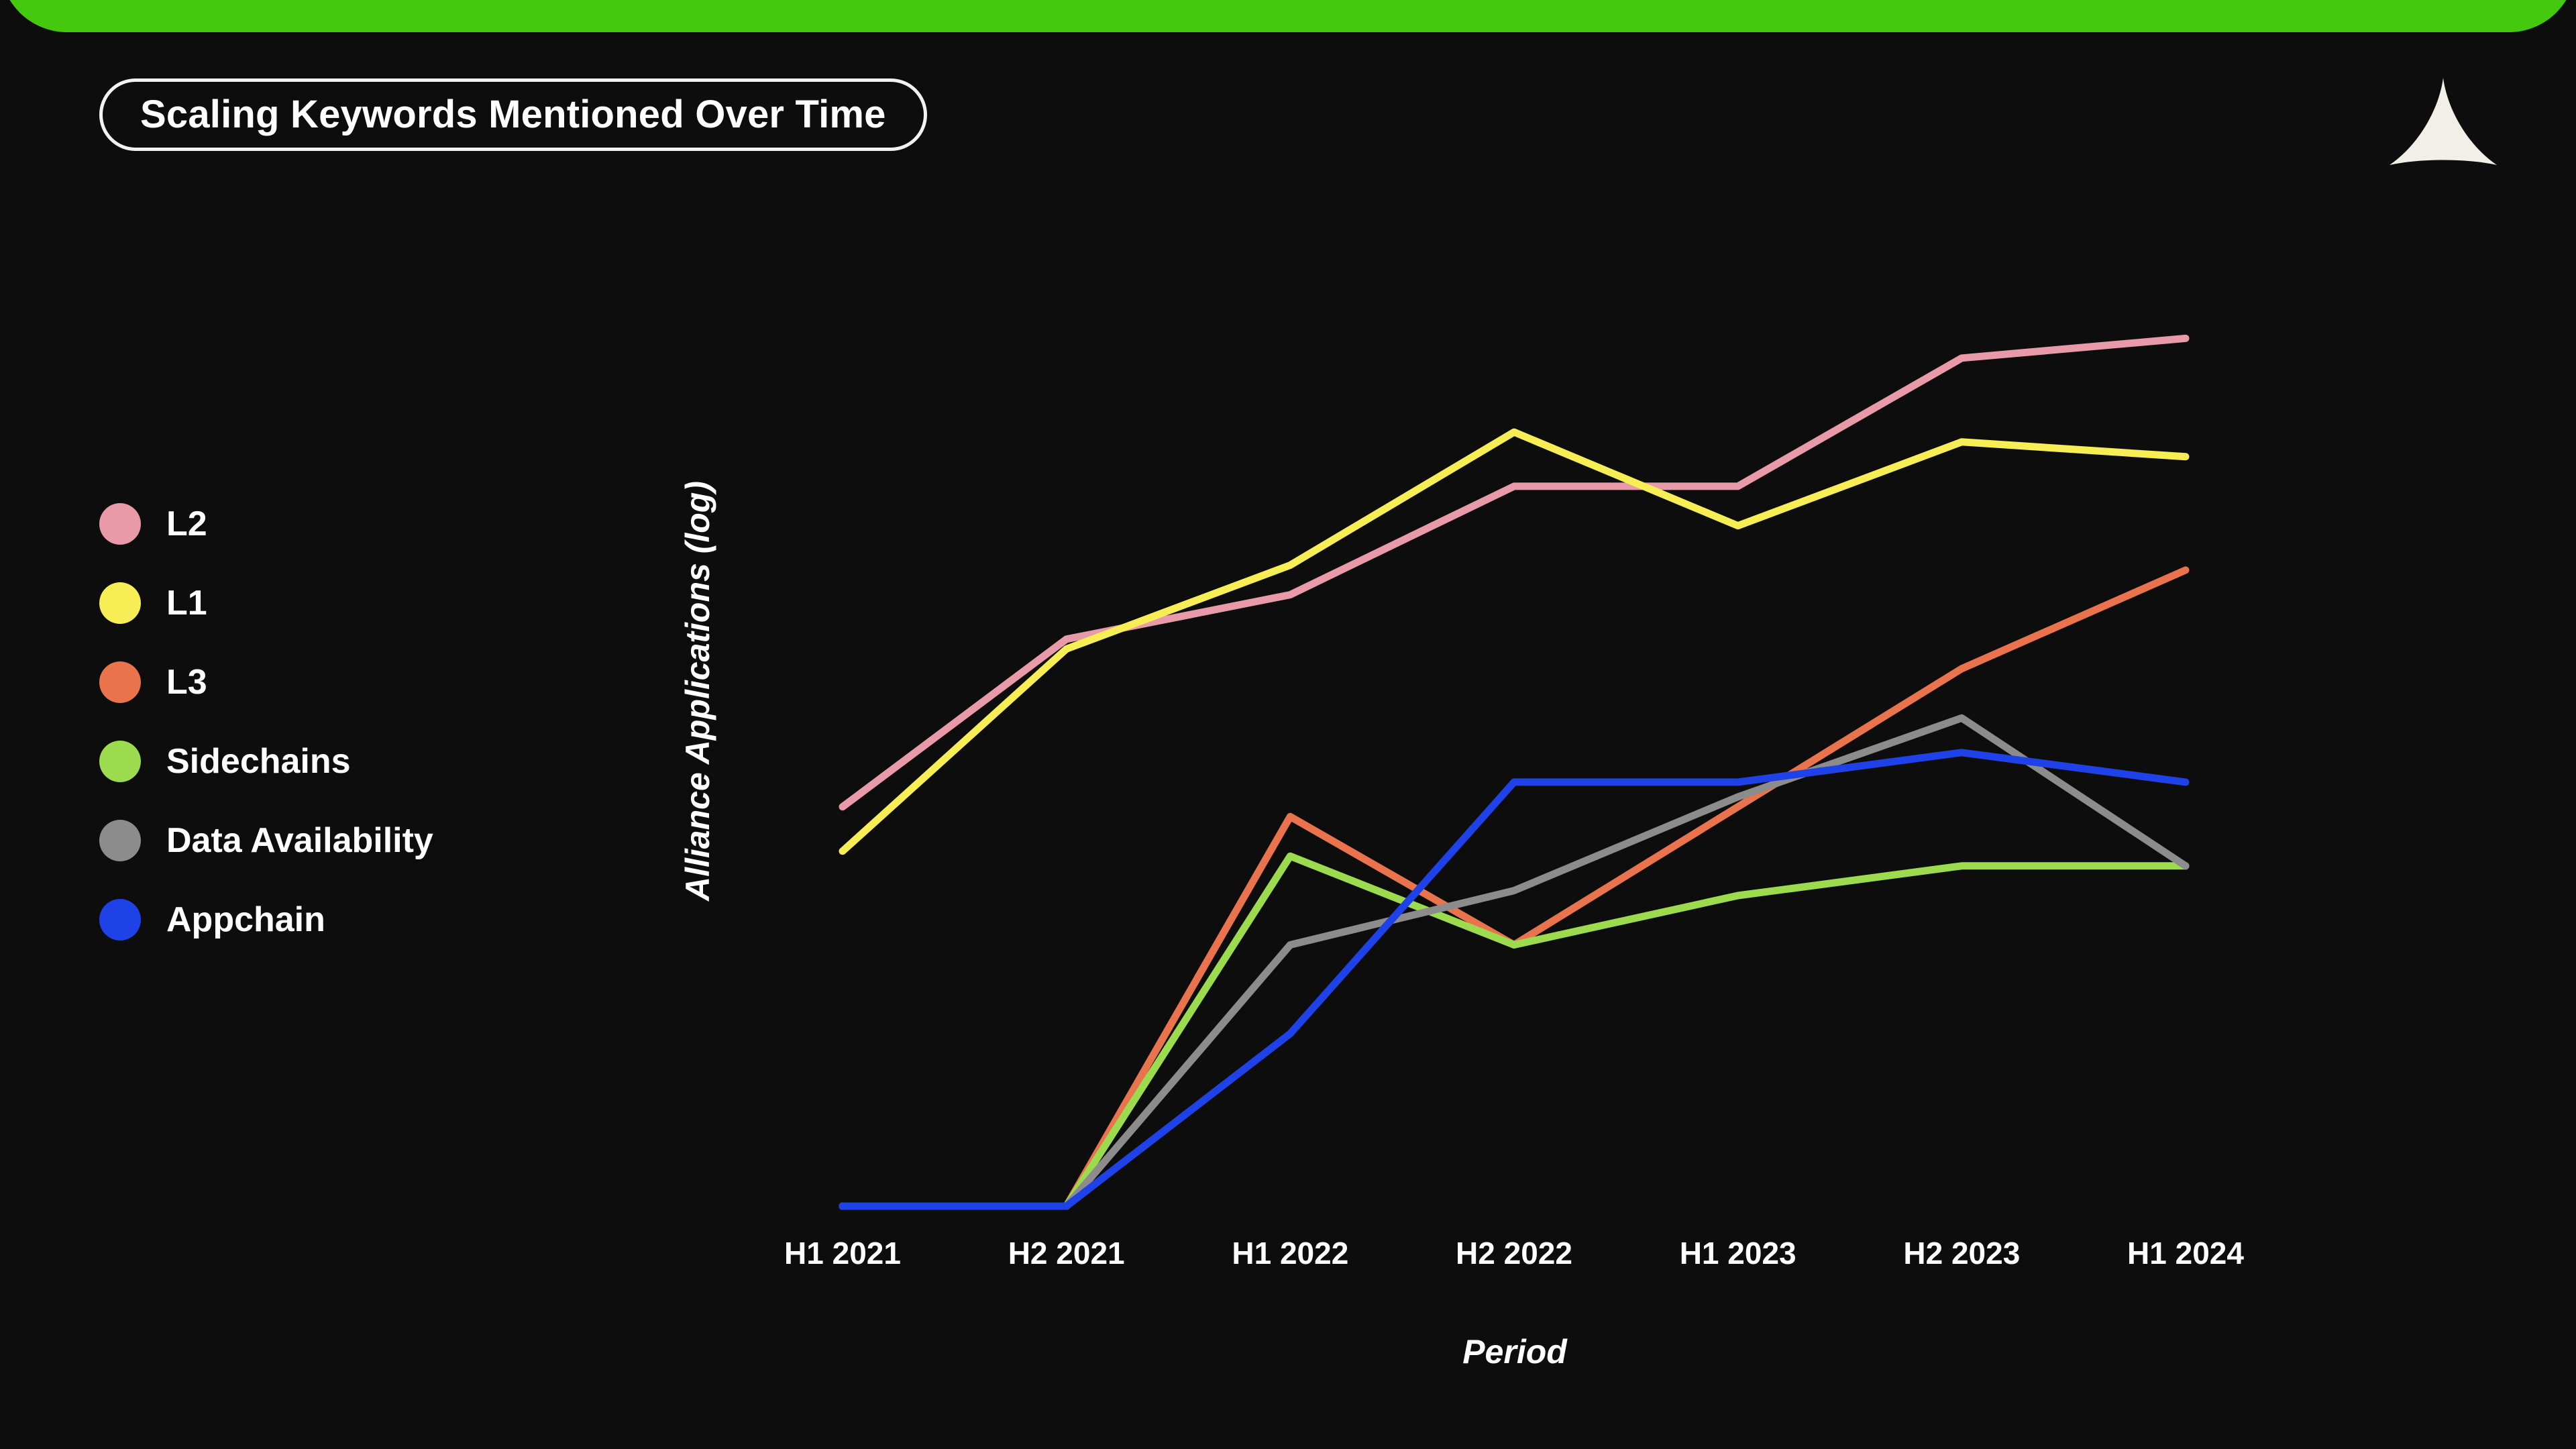  Describe the element at coordinates (299, 840) in the screenshot. I see `legend-item-label: Data Availability` at that location.